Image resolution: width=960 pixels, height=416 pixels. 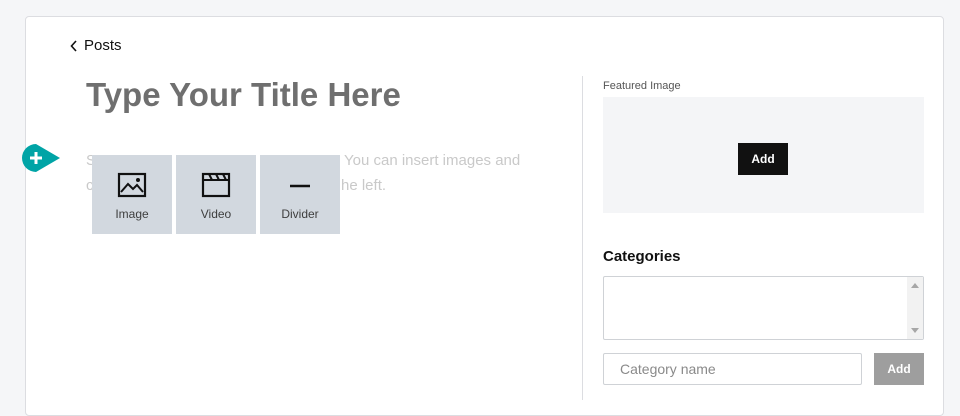 I want to click on scroll-down-arrow-icon, so click(x=915, y=330).